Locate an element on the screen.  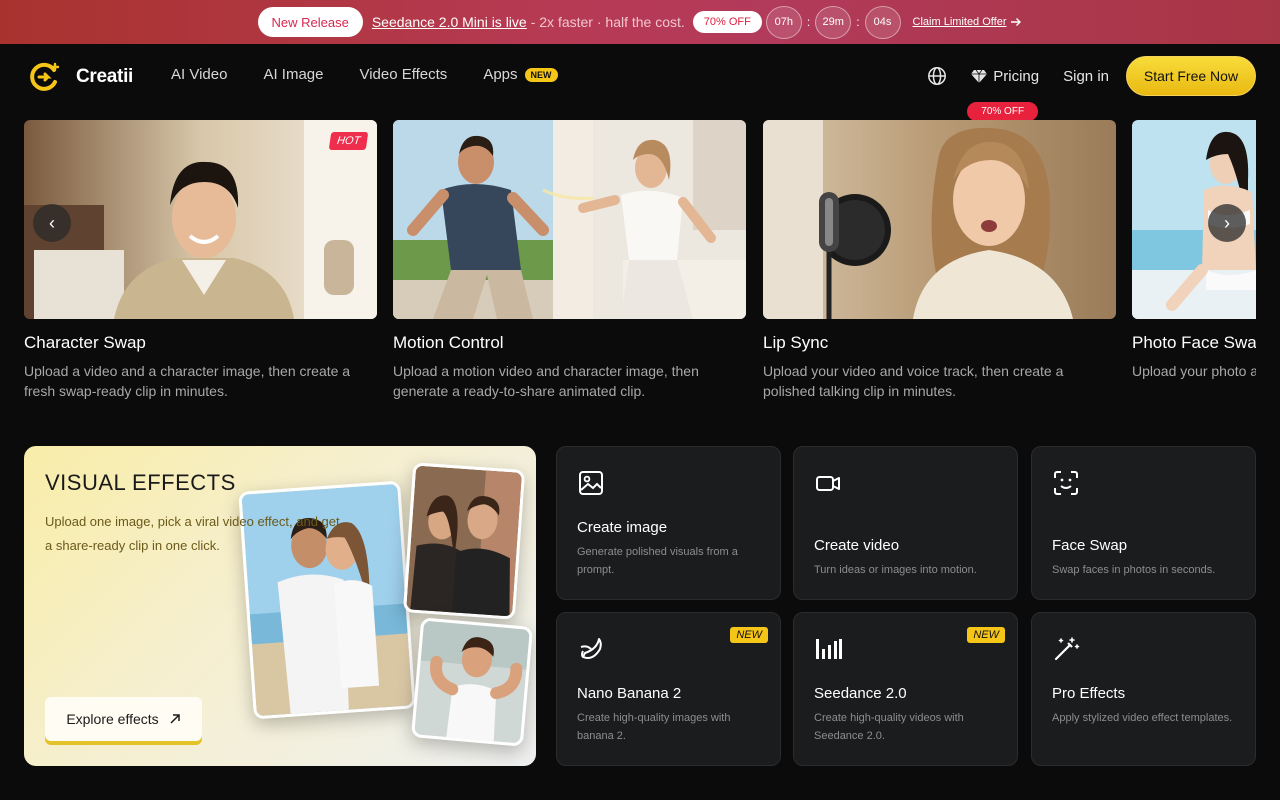
explore-effects-button: Explore effects is located at coordinates (123, 719).